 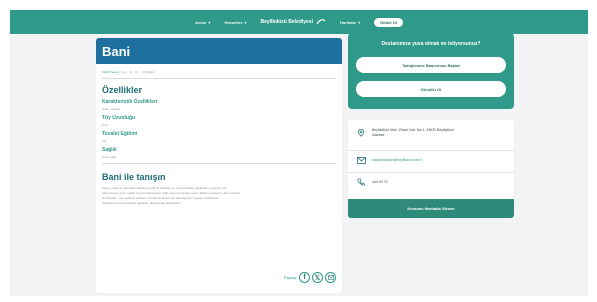 What do you see at coordinates (304, 277) in the screenshot?
I see `facebook-icon: f` at bounding box center [304, 277].